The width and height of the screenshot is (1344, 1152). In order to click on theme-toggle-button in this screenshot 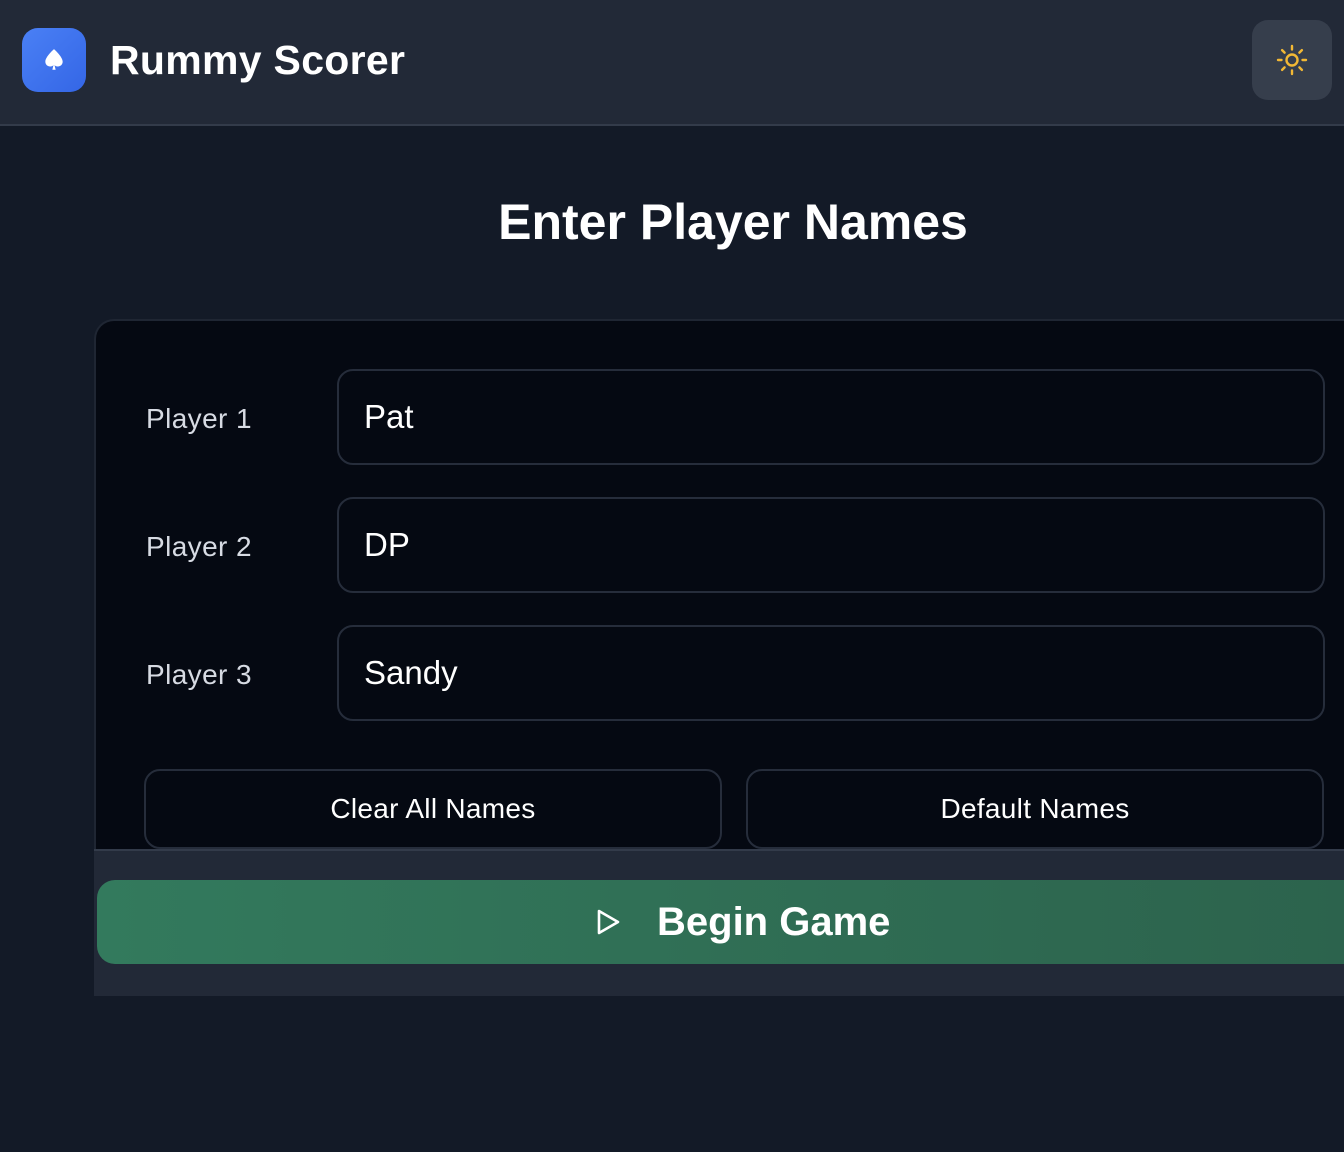, I will do `click(1292, 60)`.